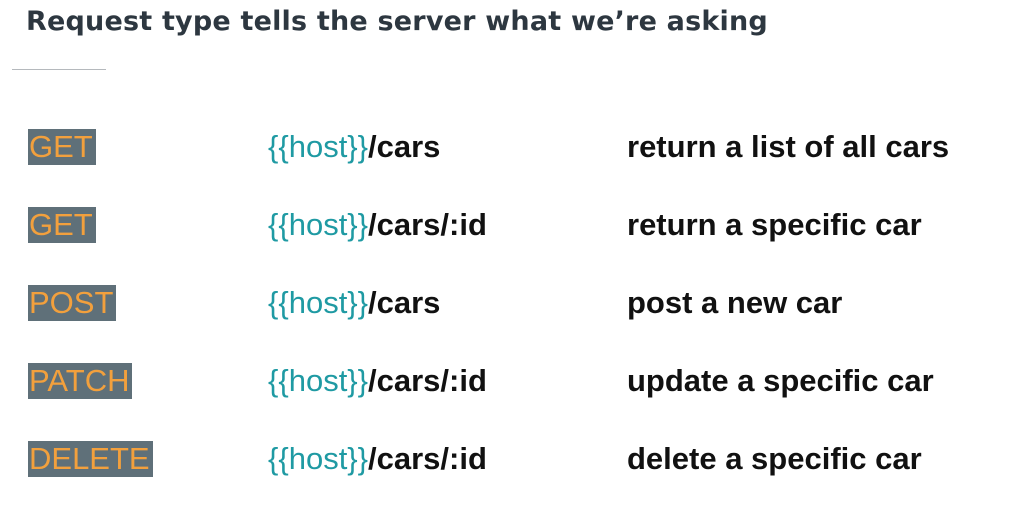 Image resolution: width=1036 pixels, height=514 pixels. Describe the element at coordinates (774, 224) in the screenshot. I see `request-description: return a specific car` at that location.